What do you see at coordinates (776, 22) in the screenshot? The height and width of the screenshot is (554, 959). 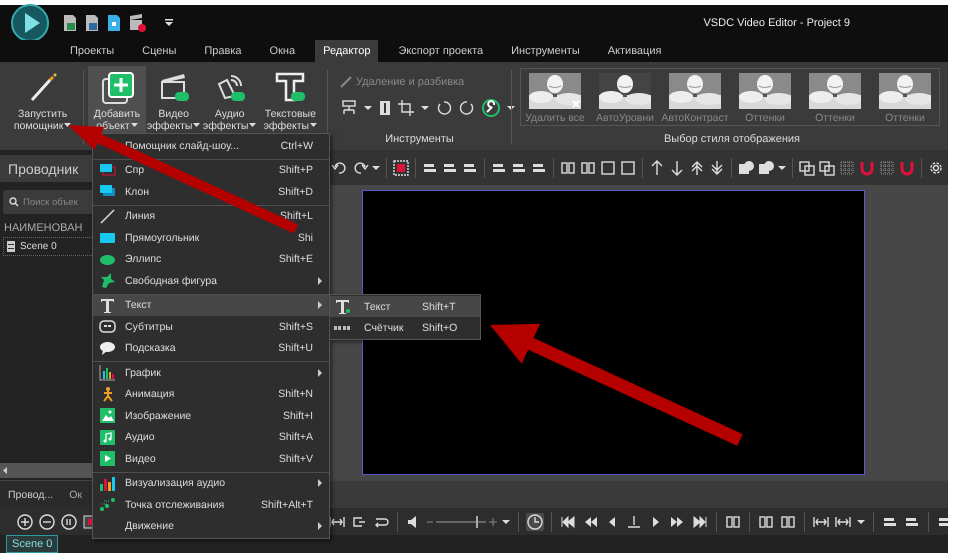 I see `window-title: VSDC Video Editor - Project 9` at bounding box center [776, 22].